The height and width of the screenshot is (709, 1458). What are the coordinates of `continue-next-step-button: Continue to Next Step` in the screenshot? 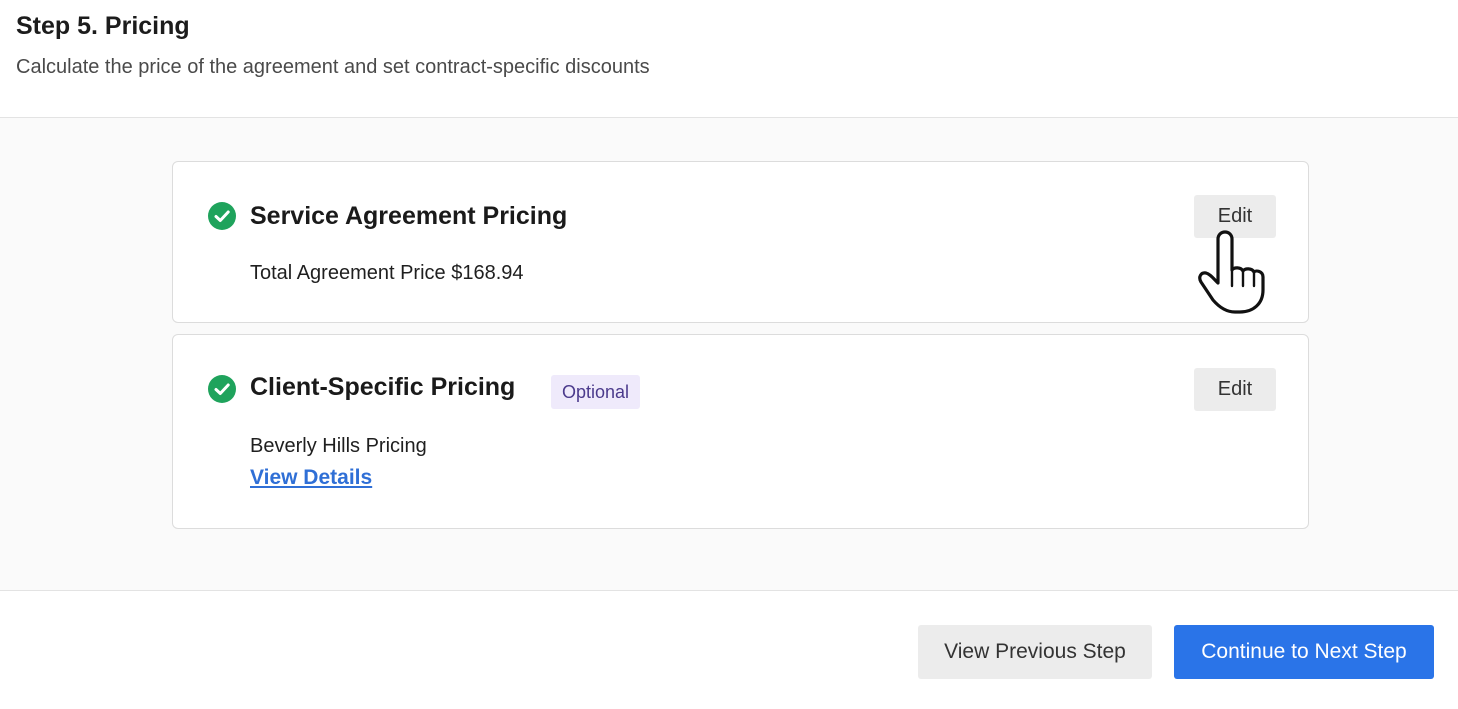 It's located at (1304, 652).